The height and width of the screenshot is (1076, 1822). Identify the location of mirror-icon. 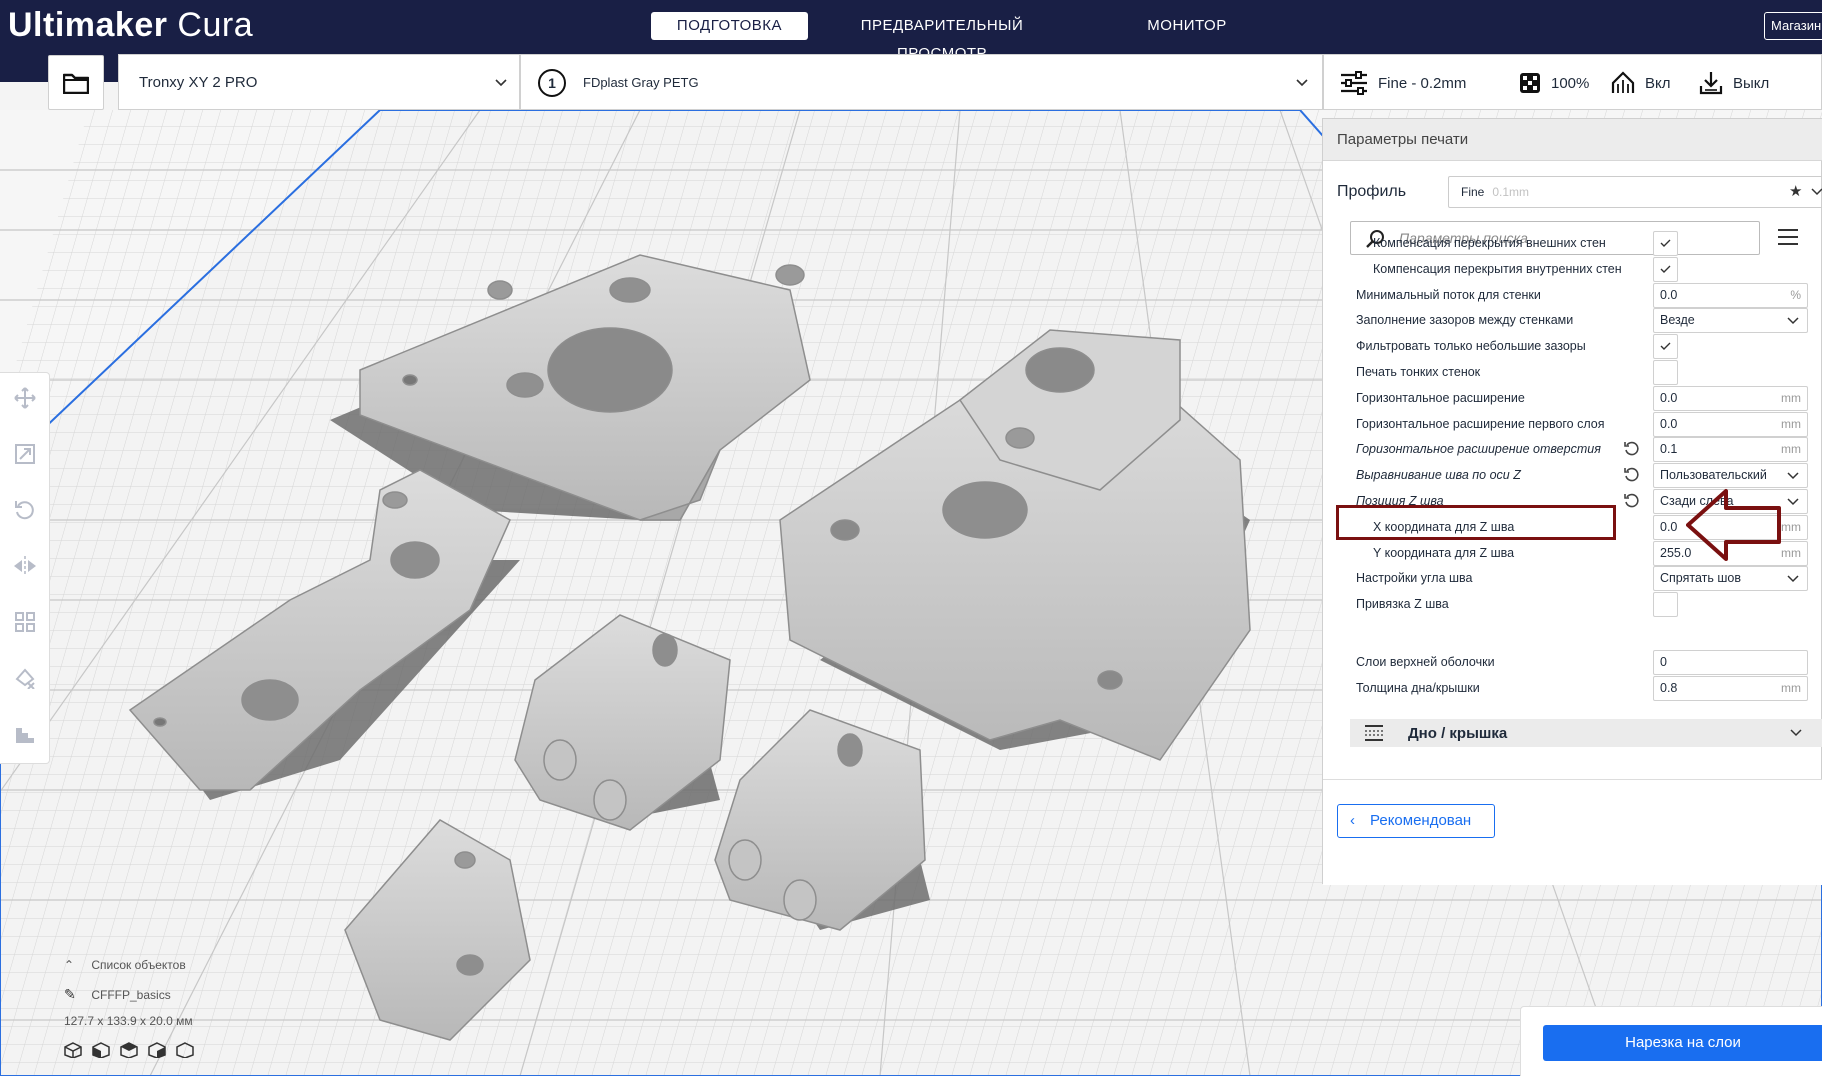
(25, 566).